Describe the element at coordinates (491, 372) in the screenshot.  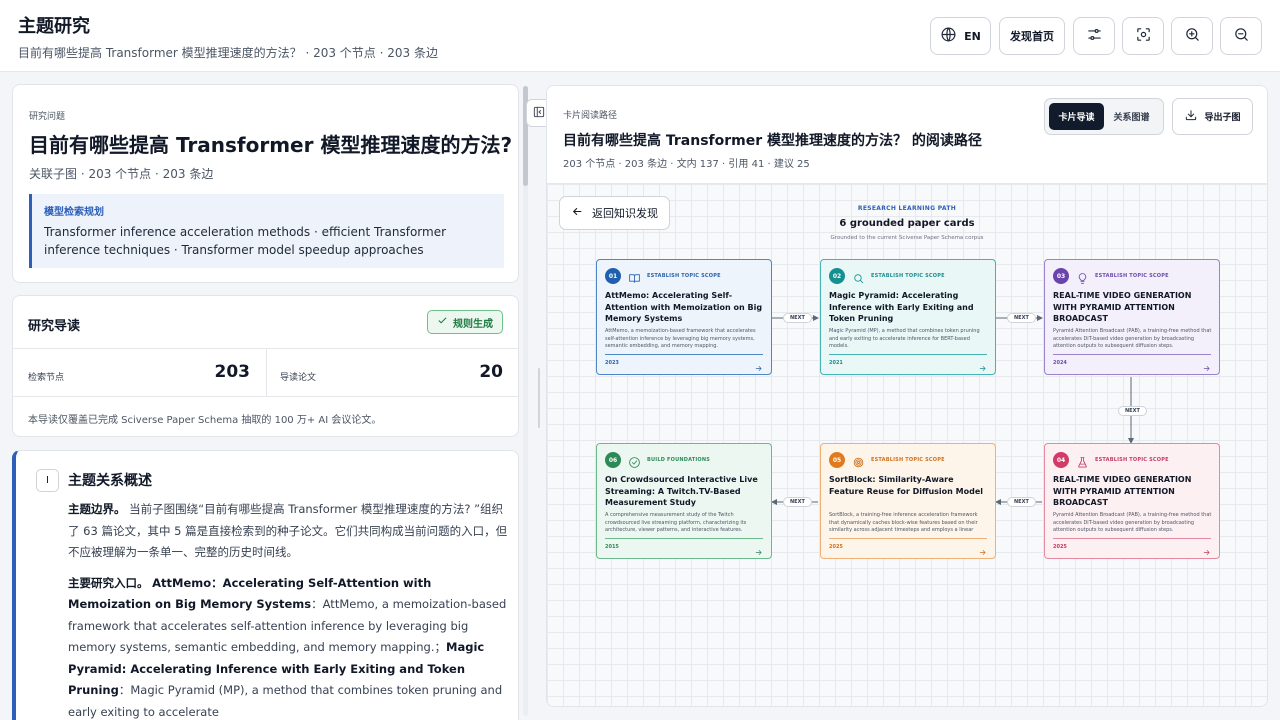
I see `stat-value-papers: 20` at that location.